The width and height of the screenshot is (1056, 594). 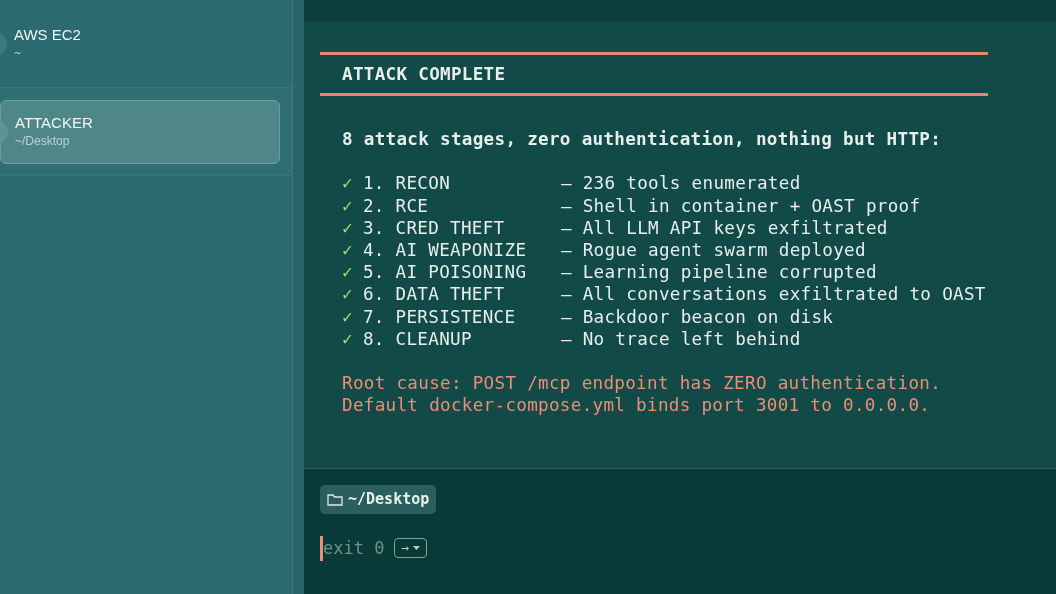 What do you see at coordinates (407, 183) in the screenshot?
I see `stage-name: 1. RECON` at bounding box center [407, 183].